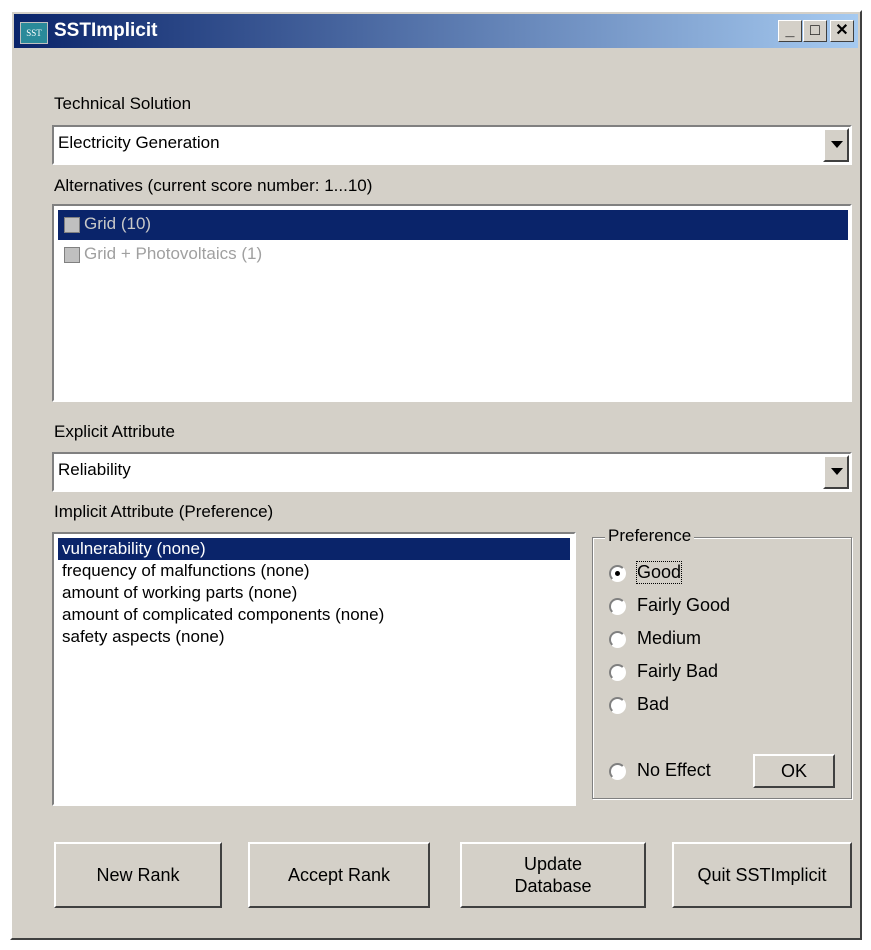 The width and height of the screenshot is (871, 950). Describe the element at coordinates (453, 225) in the screenshot. I see `alternative-item-grid: Grid (10)` at that location.